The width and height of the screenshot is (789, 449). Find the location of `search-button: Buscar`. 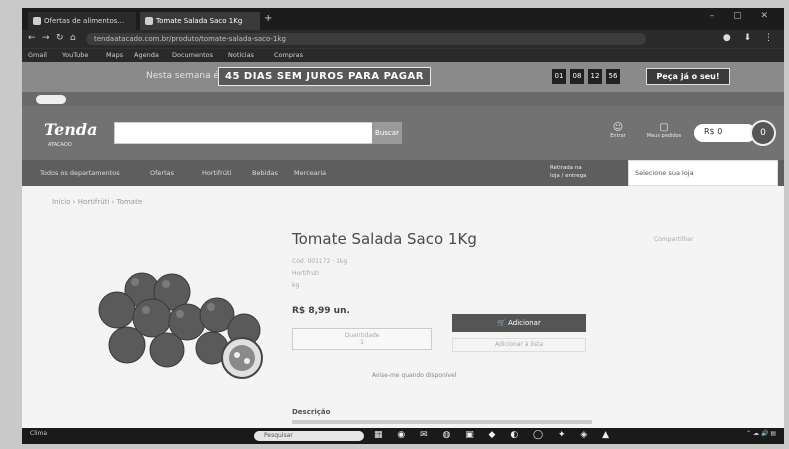

search-button: Buscar is located at coordinates (387, 133).